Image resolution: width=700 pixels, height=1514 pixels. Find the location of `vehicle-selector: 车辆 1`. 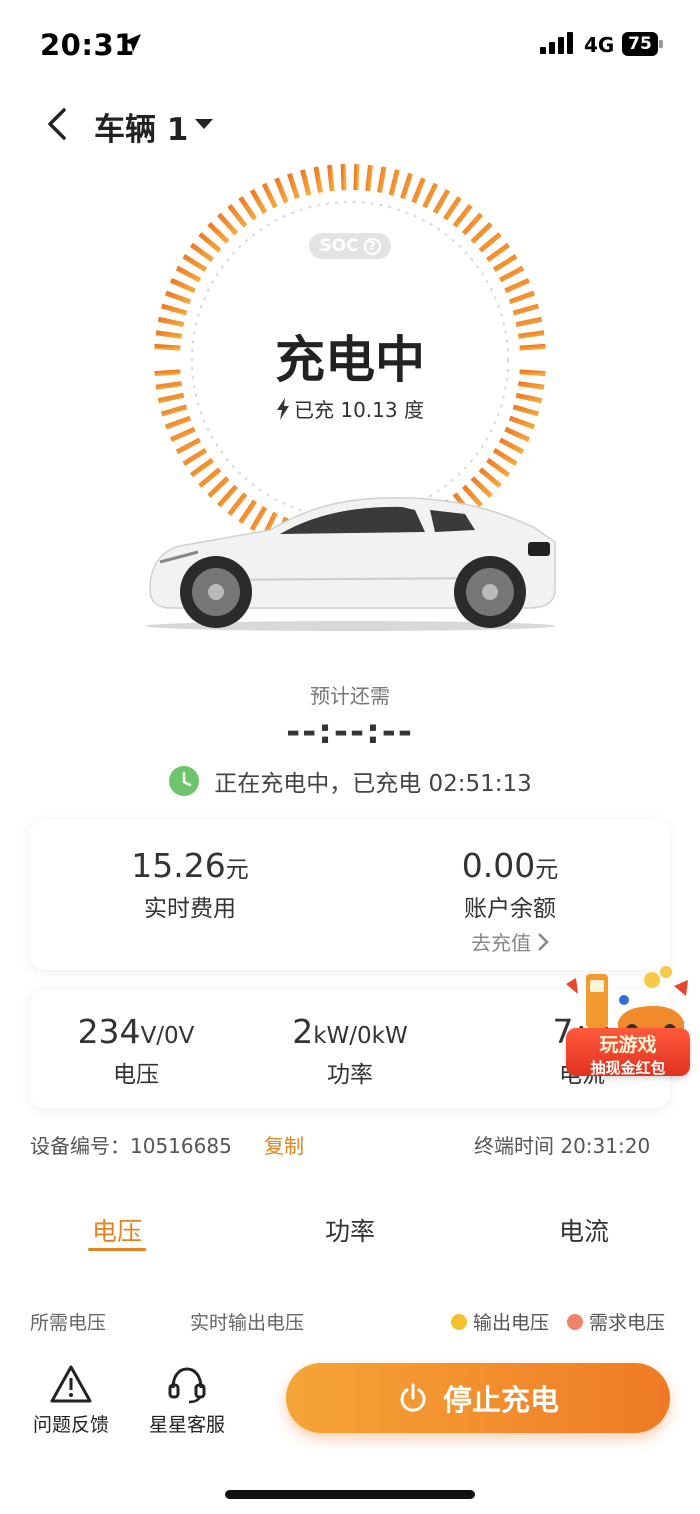

vehicle-selector: 车辆 1 is located at coordinates (141, 126).